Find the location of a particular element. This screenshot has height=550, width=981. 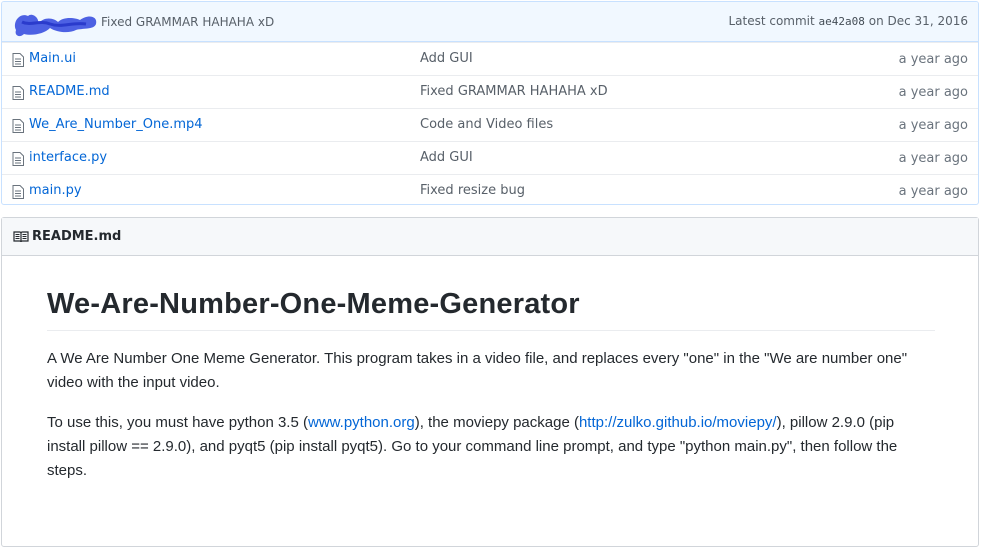

commit-date: Dec 31, 2016 is located at coordinates (927, 21).